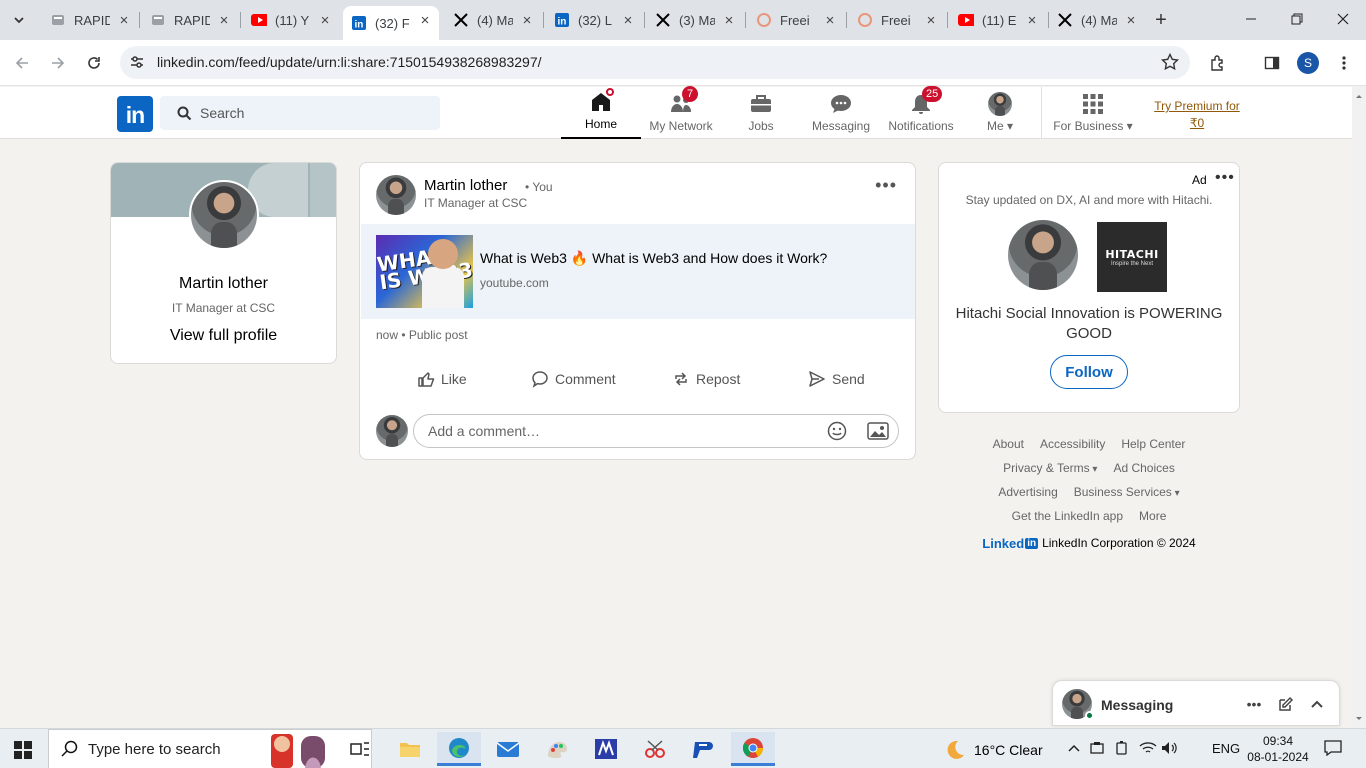 This screenshot has height=768, width=1366. Describe the element at coordinates (1097, 20) in the screenshot. I see `tab-x-3: (4) Ma ×` at that location.